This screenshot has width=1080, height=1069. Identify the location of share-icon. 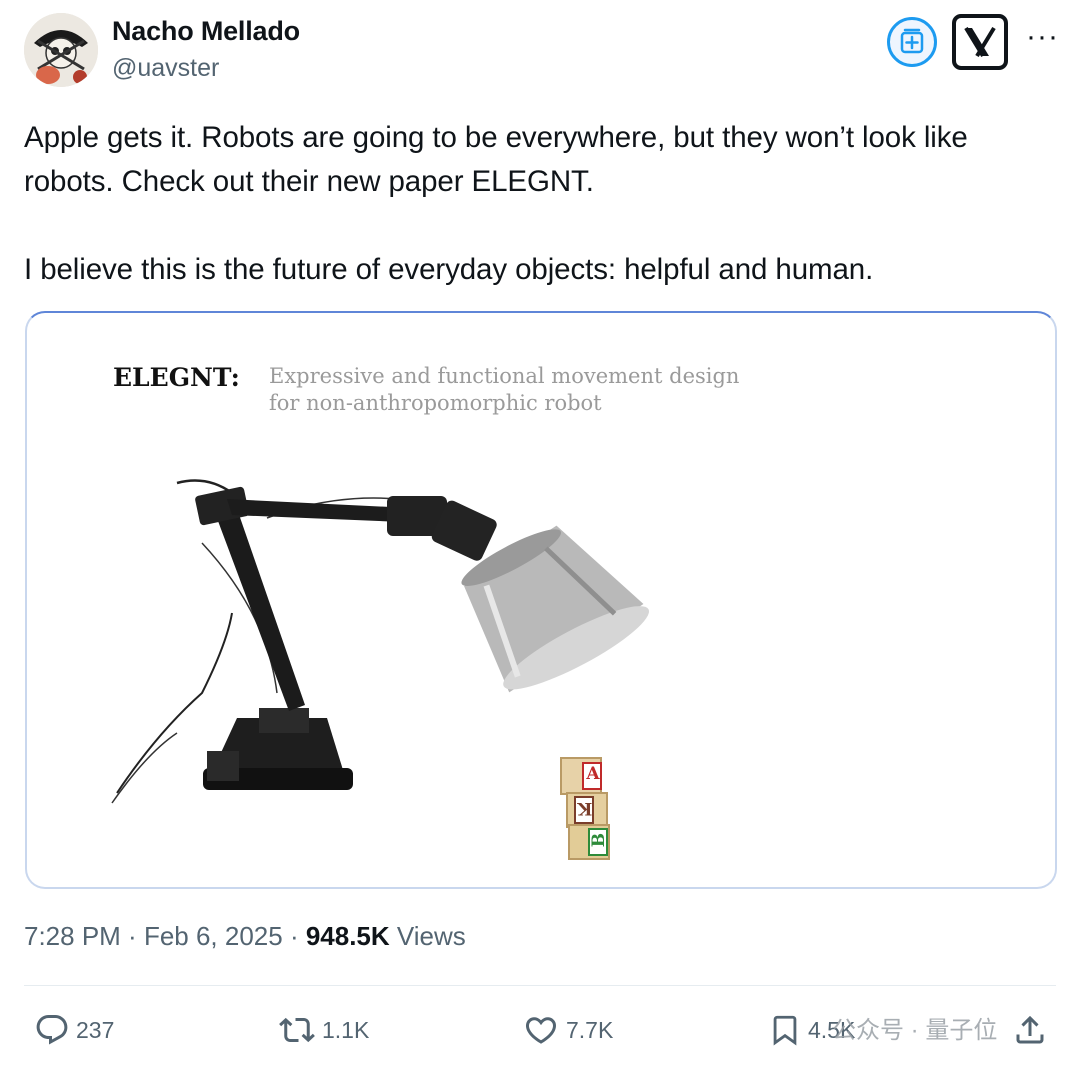
(1030, 1029).